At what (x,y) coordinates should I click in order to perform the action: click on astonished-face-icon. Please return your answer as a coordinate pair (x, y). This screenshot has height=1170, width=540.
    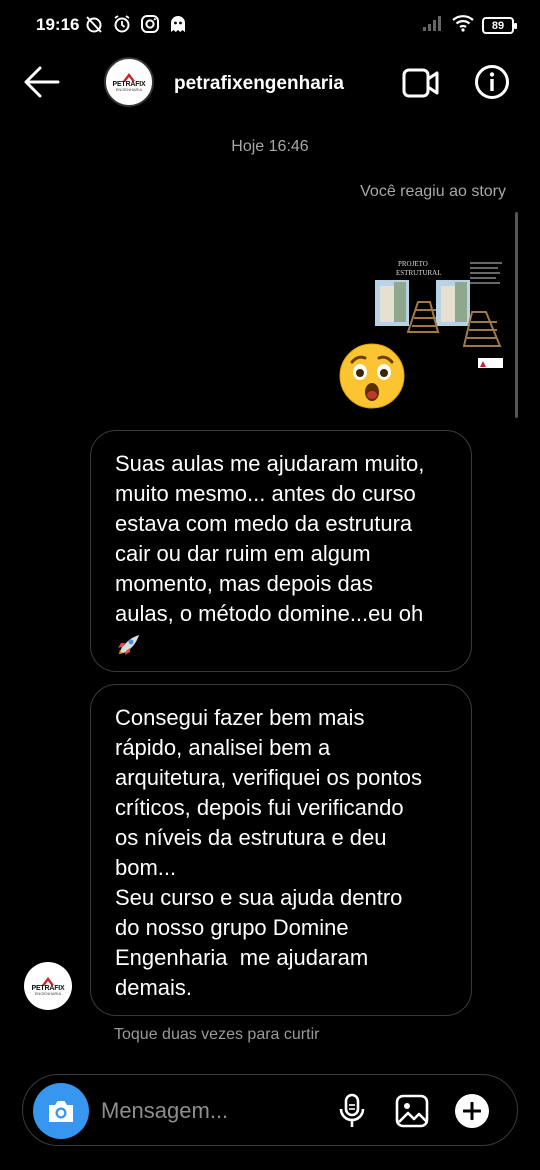
    Looking at the image, I should click on (372, 376).